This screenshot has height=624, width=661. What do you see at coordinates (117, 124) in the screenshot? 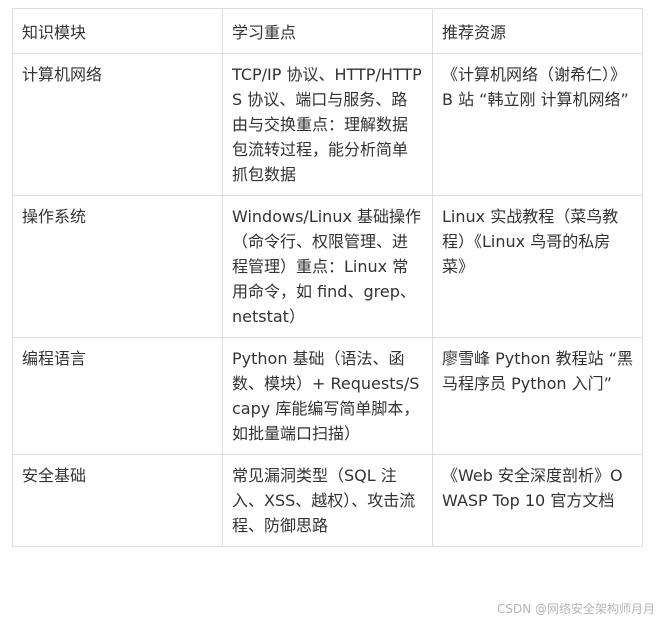
I see `cell-module: 计算机网络` at bounding box center [117, 124].